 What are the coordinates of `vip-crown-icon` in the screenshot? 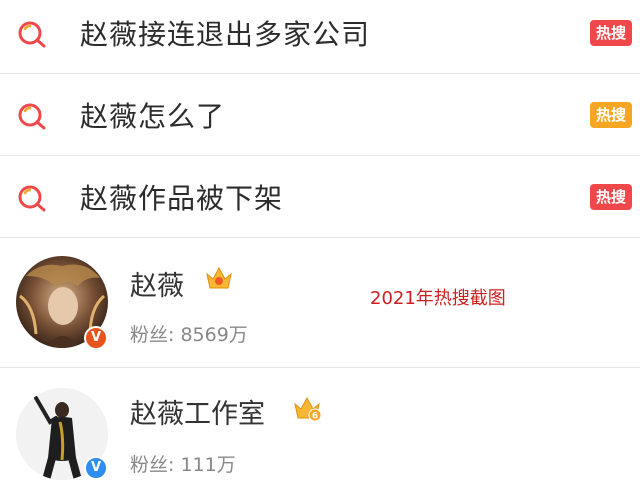 It's located at (219, 277).